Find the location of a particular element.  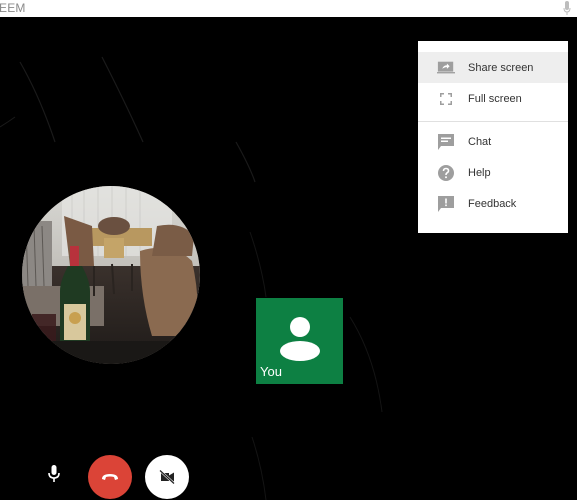

self-view-tile: You is located at coordinates (299, 341).